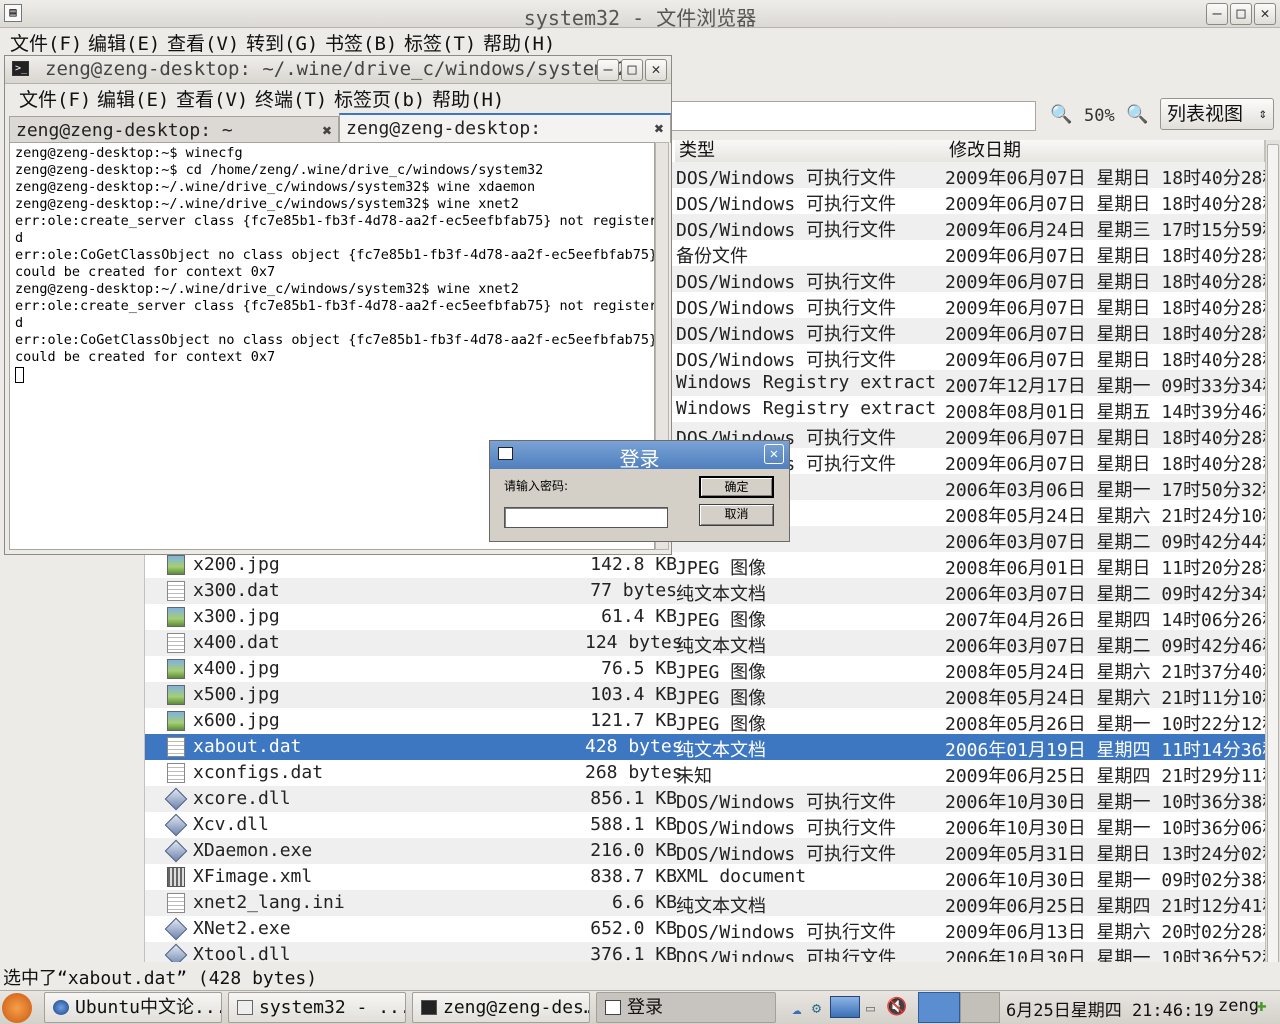  I want to click on menu-bookmarks: 书签(B), so click(361, 42).